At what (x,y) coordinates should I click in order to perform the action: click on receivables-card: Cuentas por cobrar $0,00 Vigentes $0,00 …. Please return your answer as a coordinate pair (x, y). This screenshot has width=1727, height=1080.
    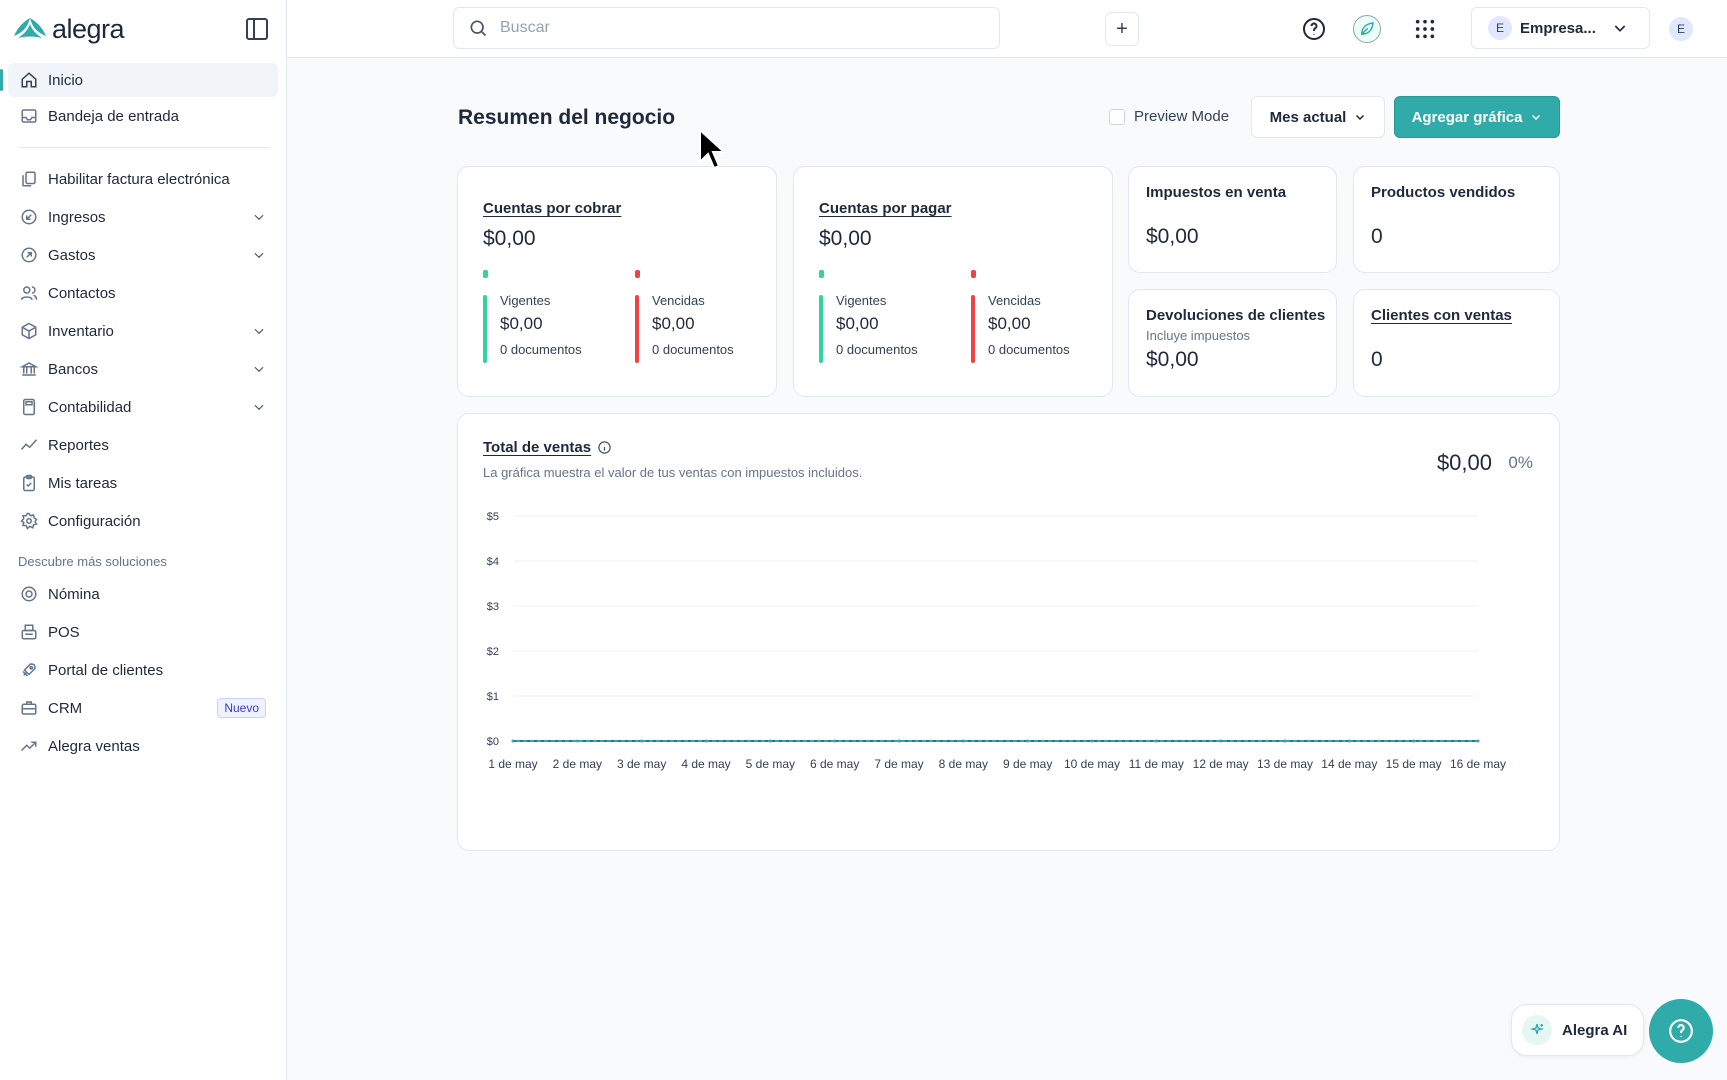
    Looking at the image, I should click on (617, 281).